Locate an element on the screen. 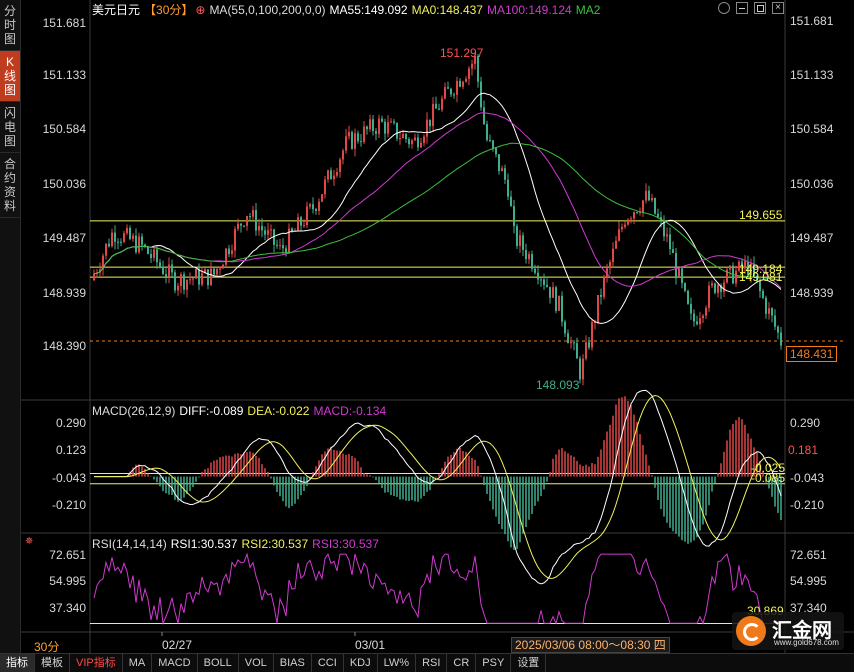 The image size is (854, 672). price-axis-right-tick: 151.133 is located at coordinates (812, 75).